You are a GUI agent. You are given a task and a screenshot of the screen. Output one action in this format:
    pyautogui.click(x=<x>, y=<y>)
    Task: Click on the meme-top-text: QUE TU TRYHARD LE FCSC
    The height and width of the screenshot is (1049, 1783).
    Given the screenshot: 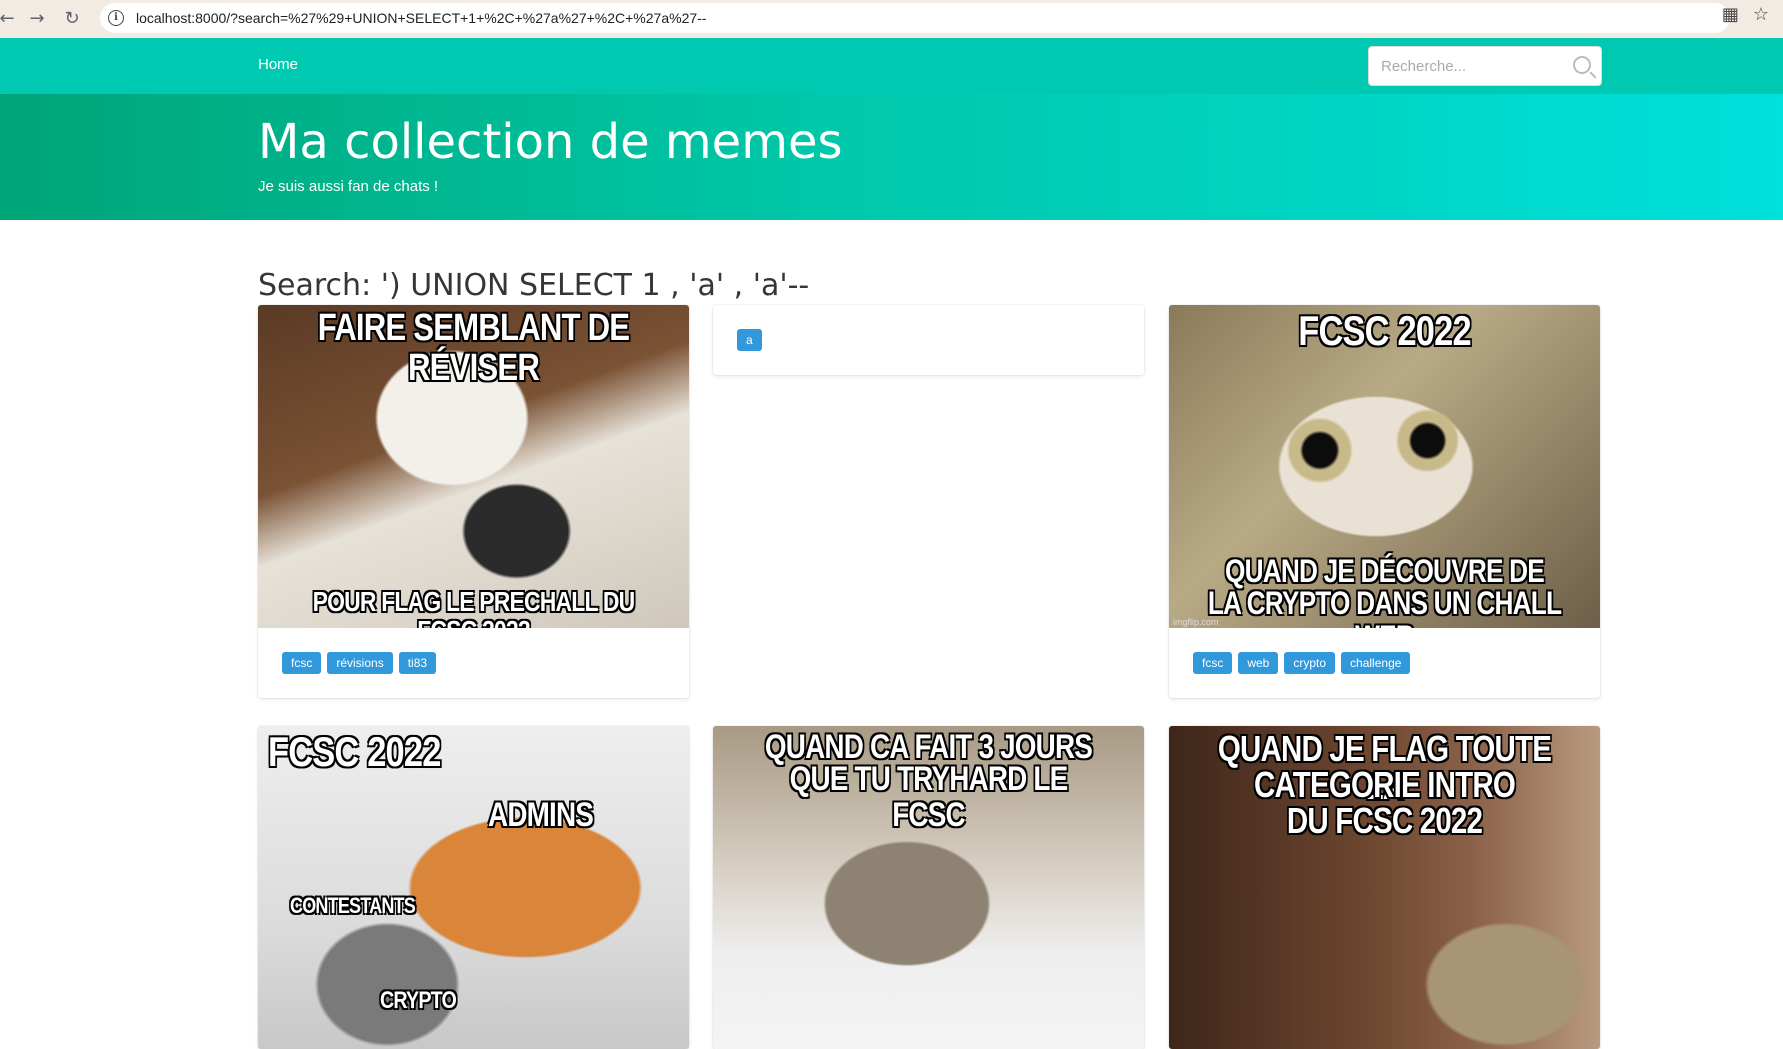 What is the action you would take?
    pyautogui.click(x=929, y=797)
    